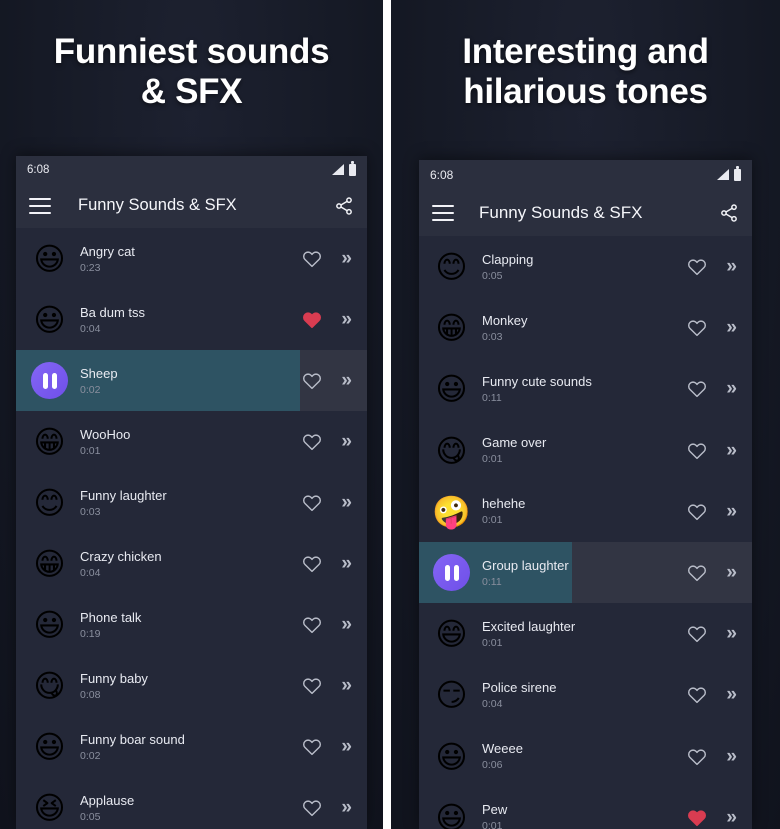 Image resolution: width=780 pixels, height=829 pixels. I want to click on sound-row: 😆 Applause 0:05 », so click(191, 803).